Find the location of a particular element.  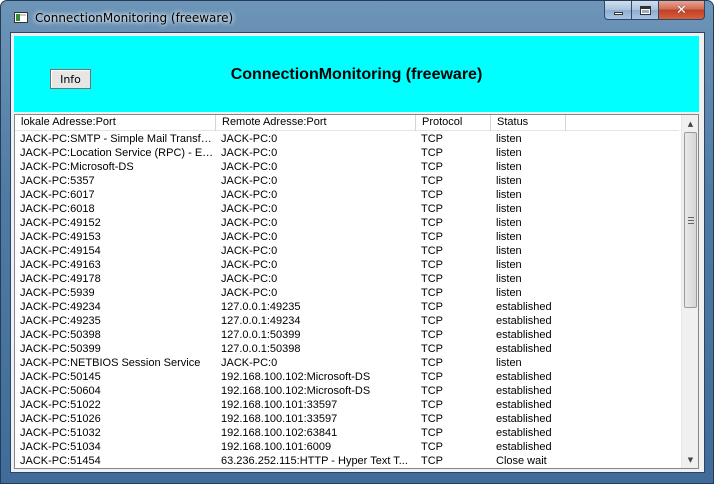

cell-local-address: JACK-PC:49235 is located at coordinates (60, 321).